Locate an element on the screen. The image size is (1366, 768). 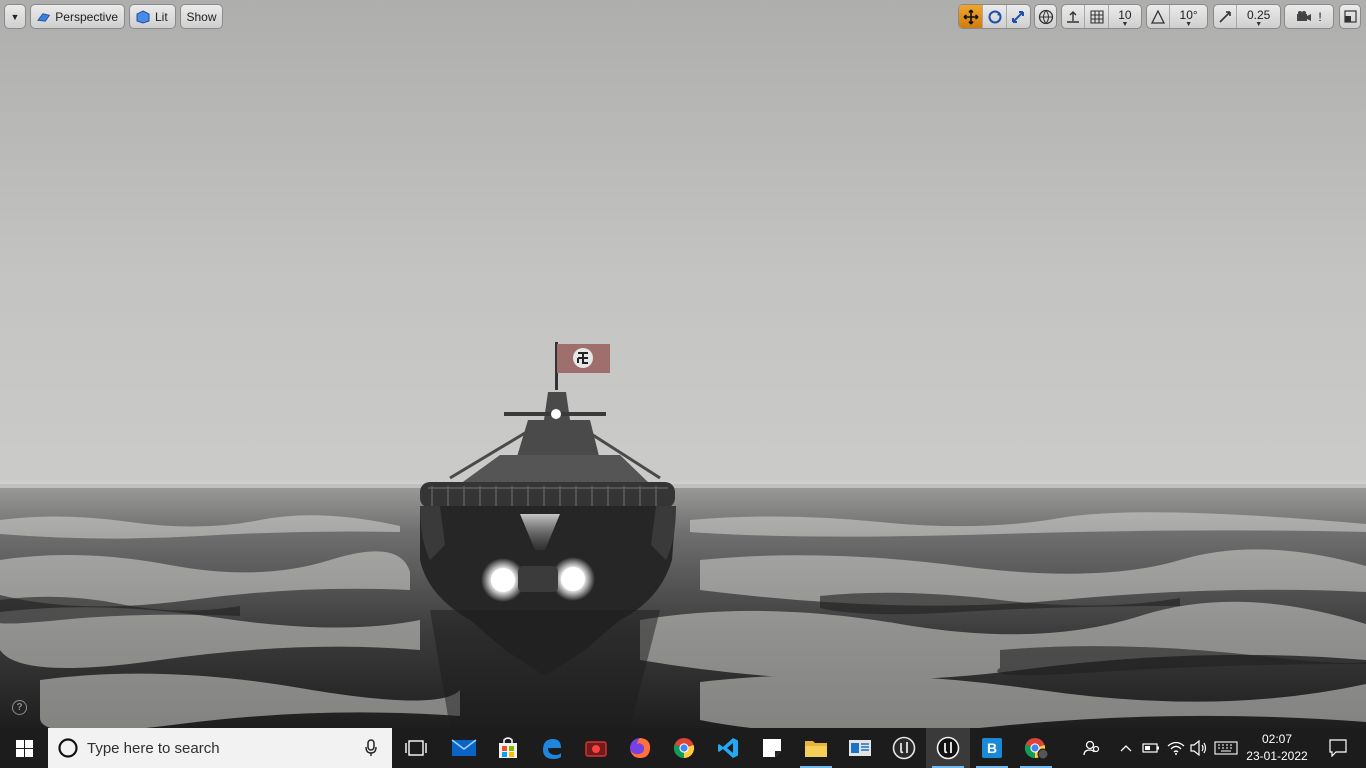
globe-icon is located at coordinates (1045, 16).